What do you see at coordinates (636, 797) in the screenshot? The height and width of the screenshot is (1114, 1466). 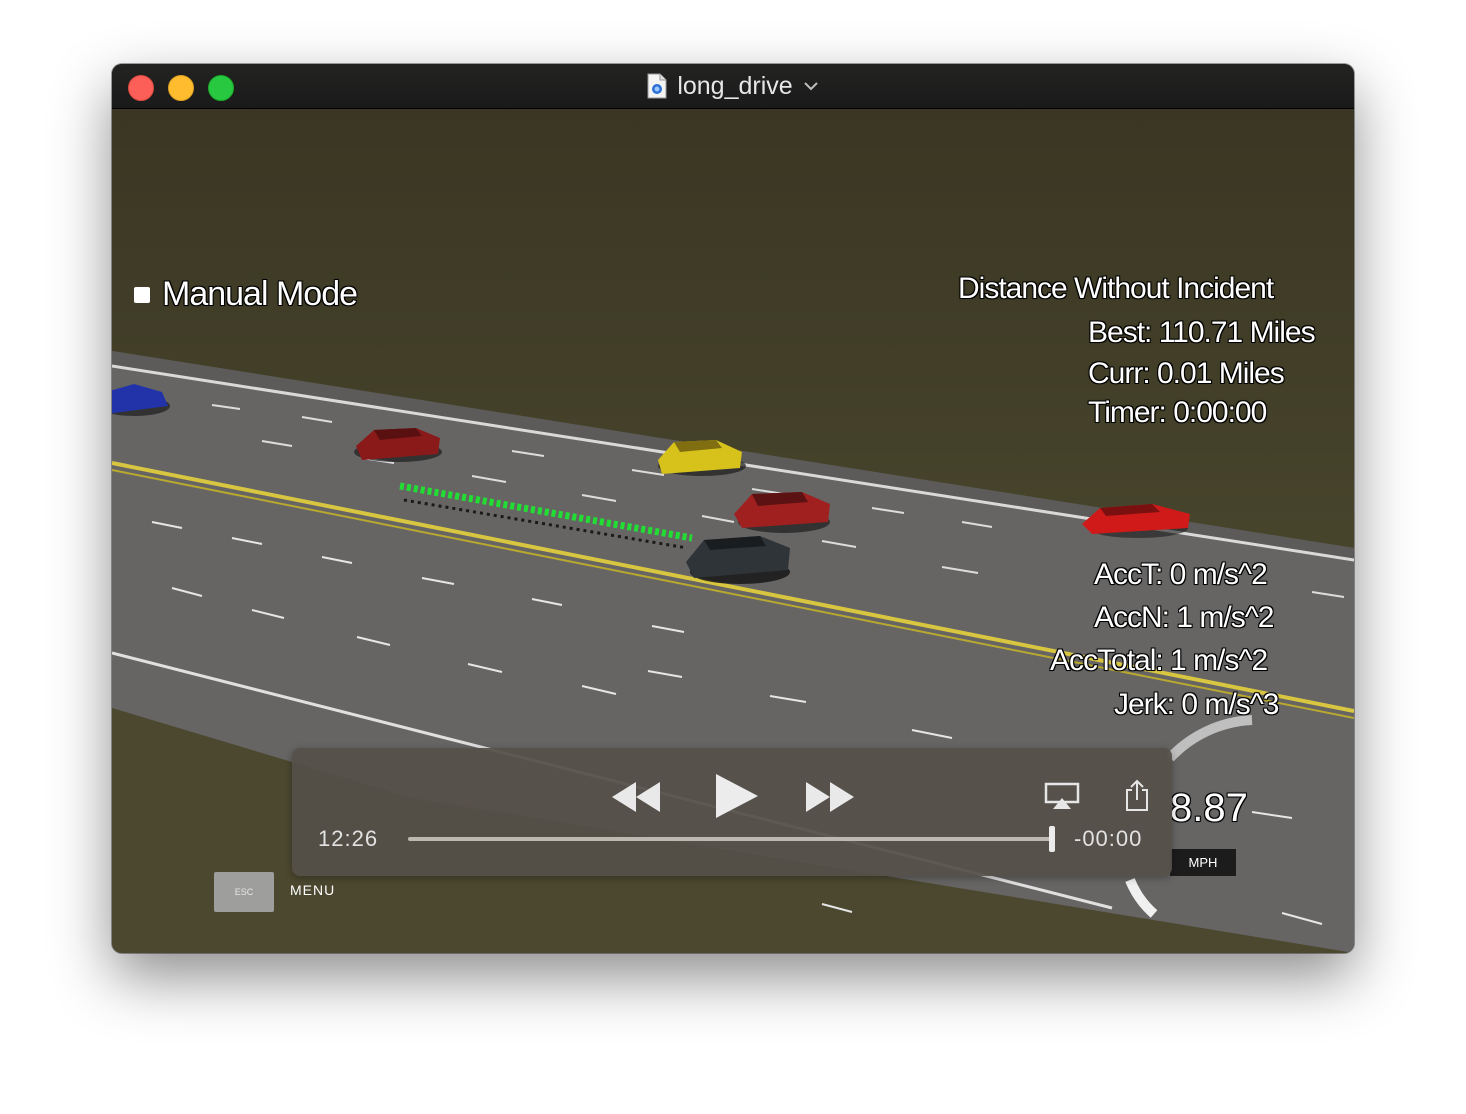 I see `rewind-icon` at bounding box center [636, 797].